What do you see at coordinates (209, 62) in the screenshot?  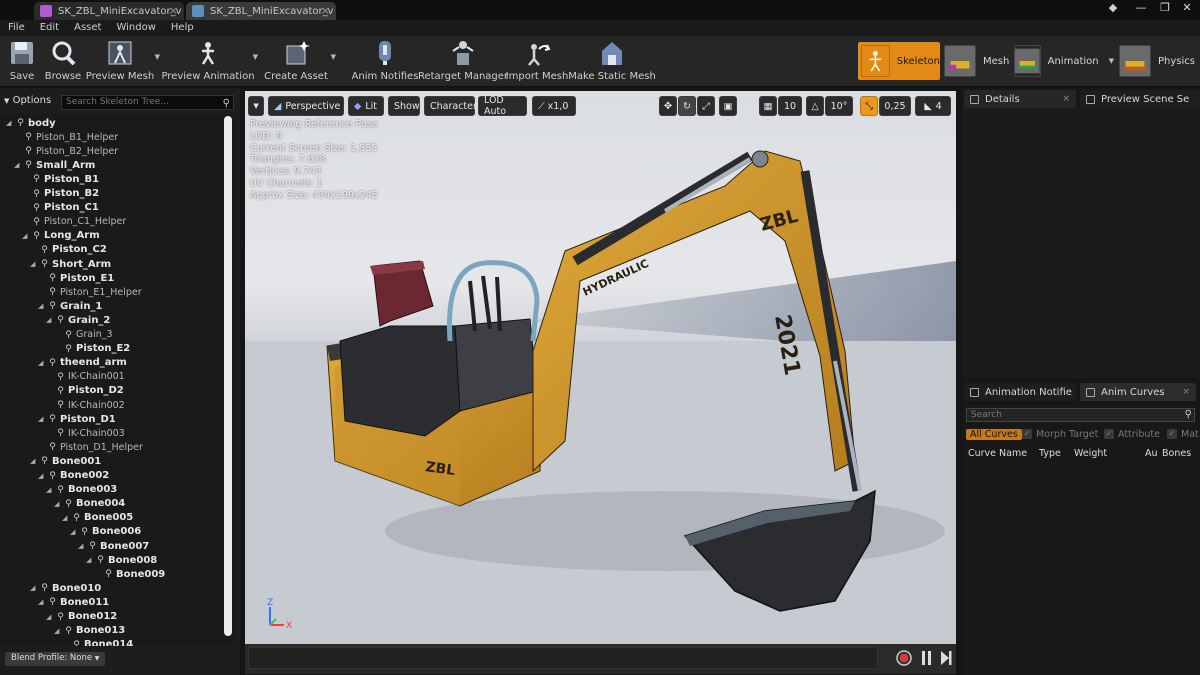 I see `preview-animation-button: Preview Animation ▼` at bounding box center [209, 62].